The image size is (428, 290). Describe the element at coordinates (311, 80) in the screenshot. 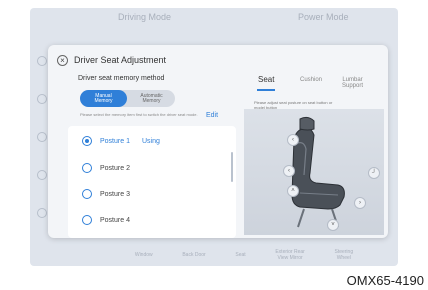

I see `tab-cushion: Cushion` at that location.